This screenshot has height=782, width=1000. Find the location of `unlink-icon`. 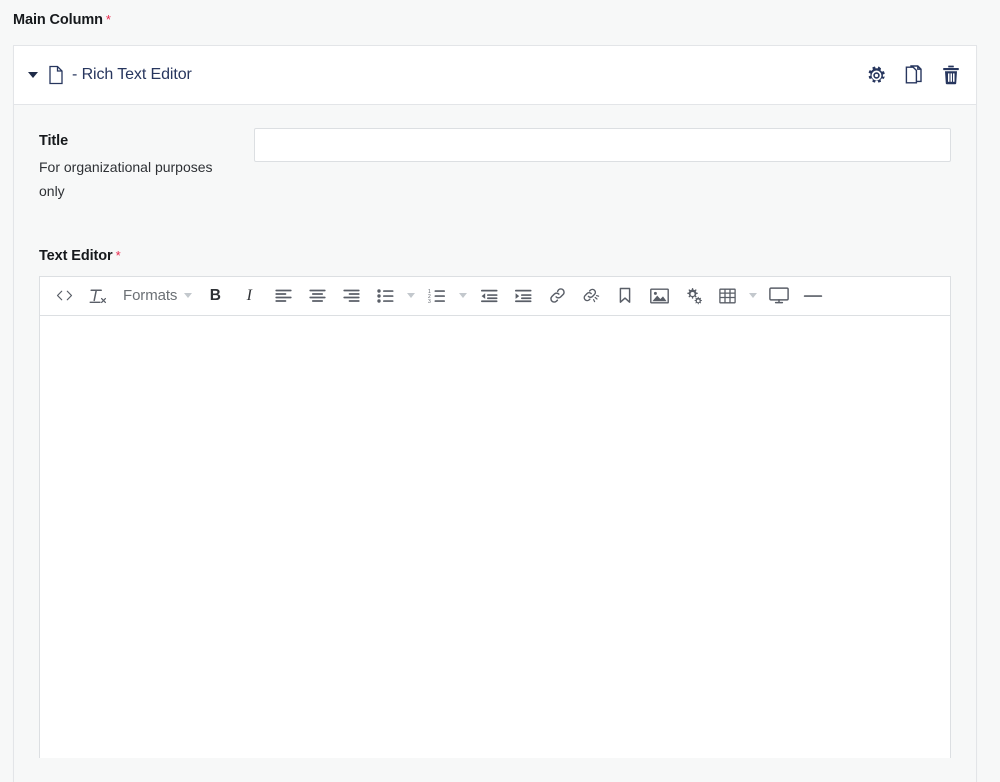

unlink-icon is located at coordinates (591, 296).